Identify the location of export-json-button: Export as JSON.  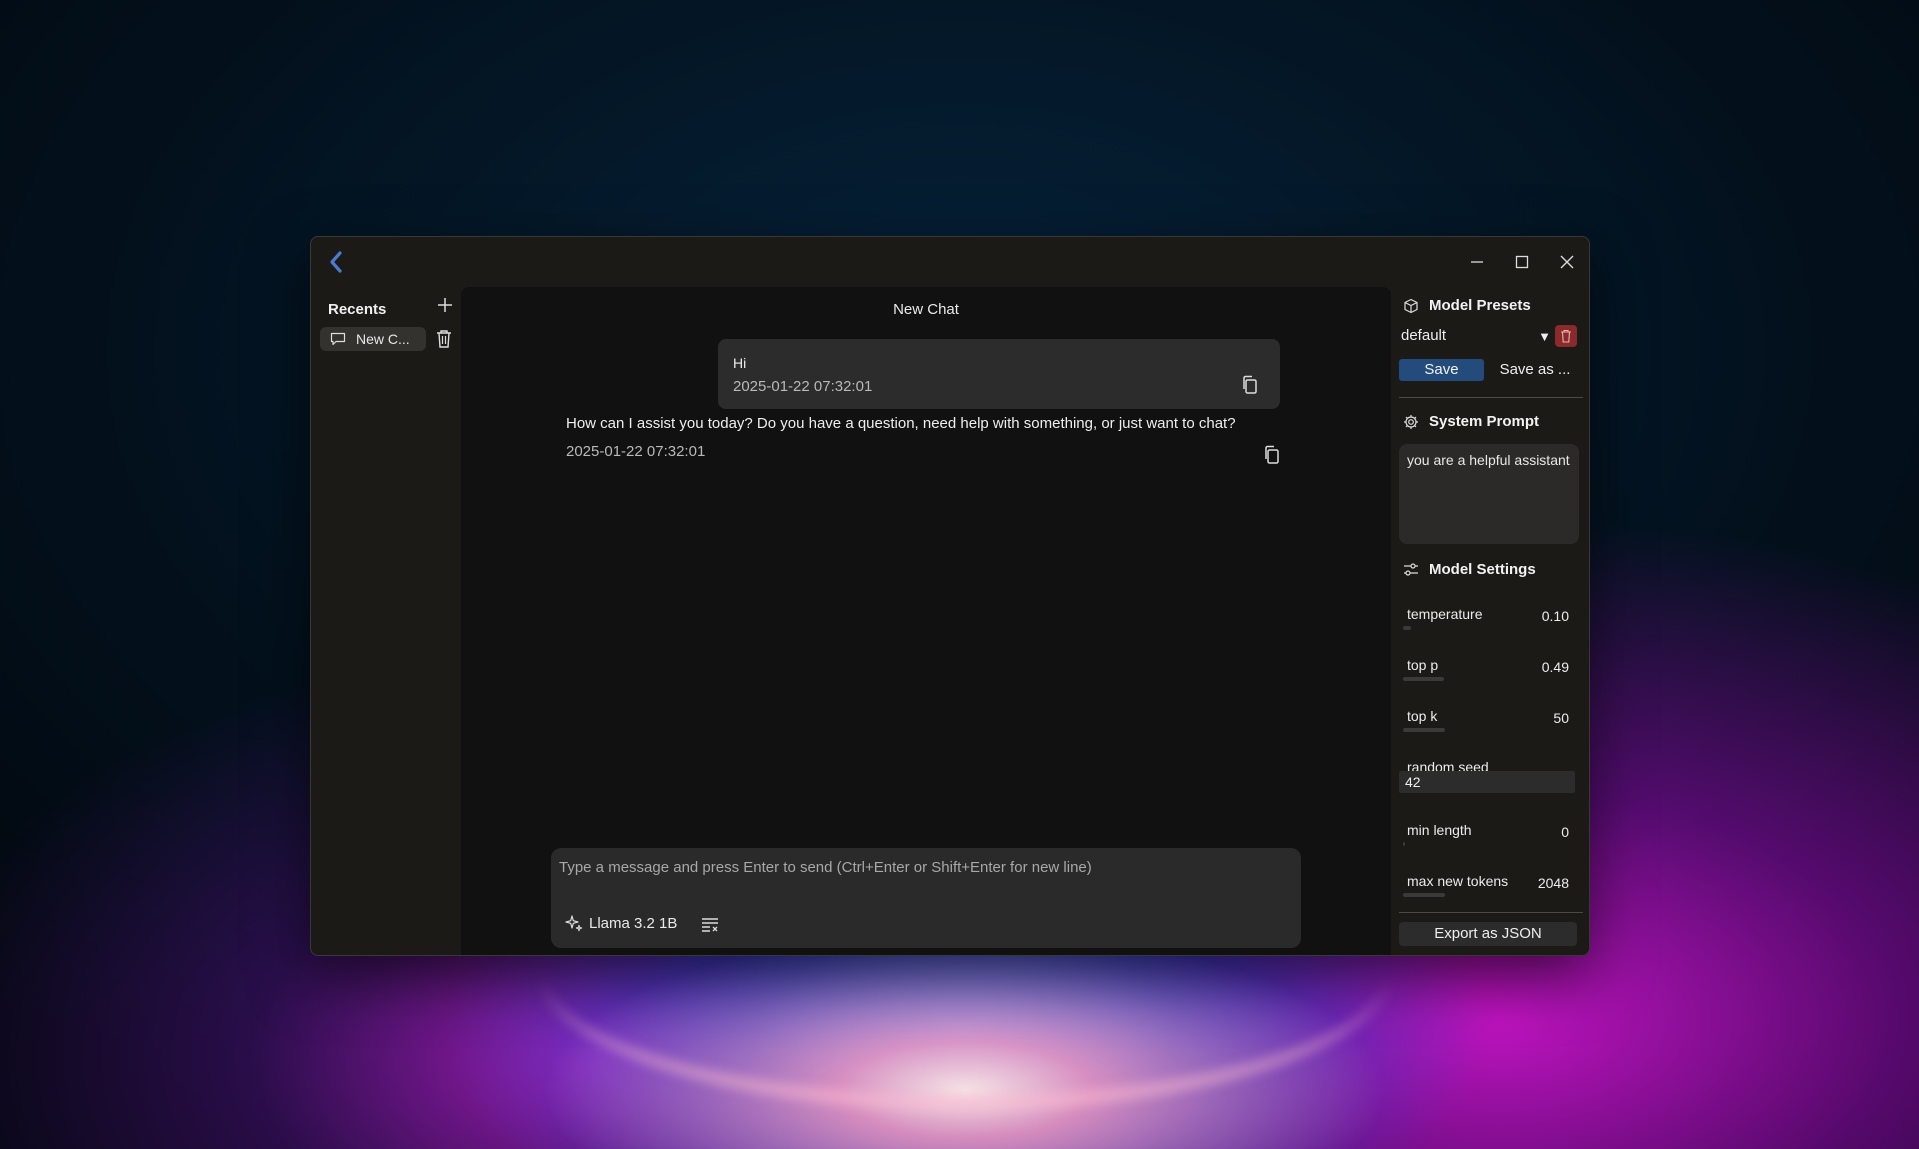
(1488, 934).